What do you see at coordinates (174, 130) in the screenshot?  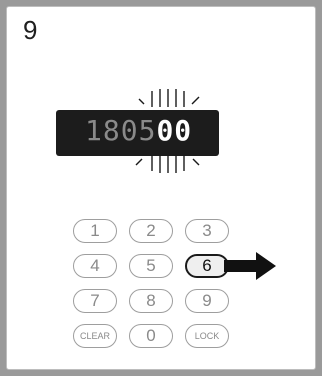 I see `display-lit-digits: 00` at bounding box center [174, 130].